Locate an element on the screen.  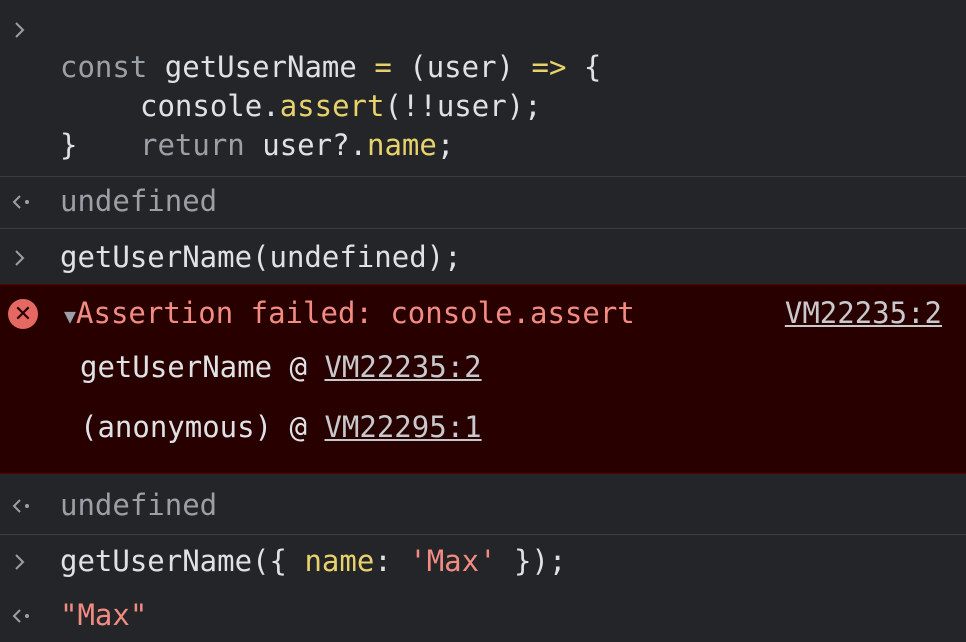
code-line-3: return user?.name; is located at coordinates (297, 145).